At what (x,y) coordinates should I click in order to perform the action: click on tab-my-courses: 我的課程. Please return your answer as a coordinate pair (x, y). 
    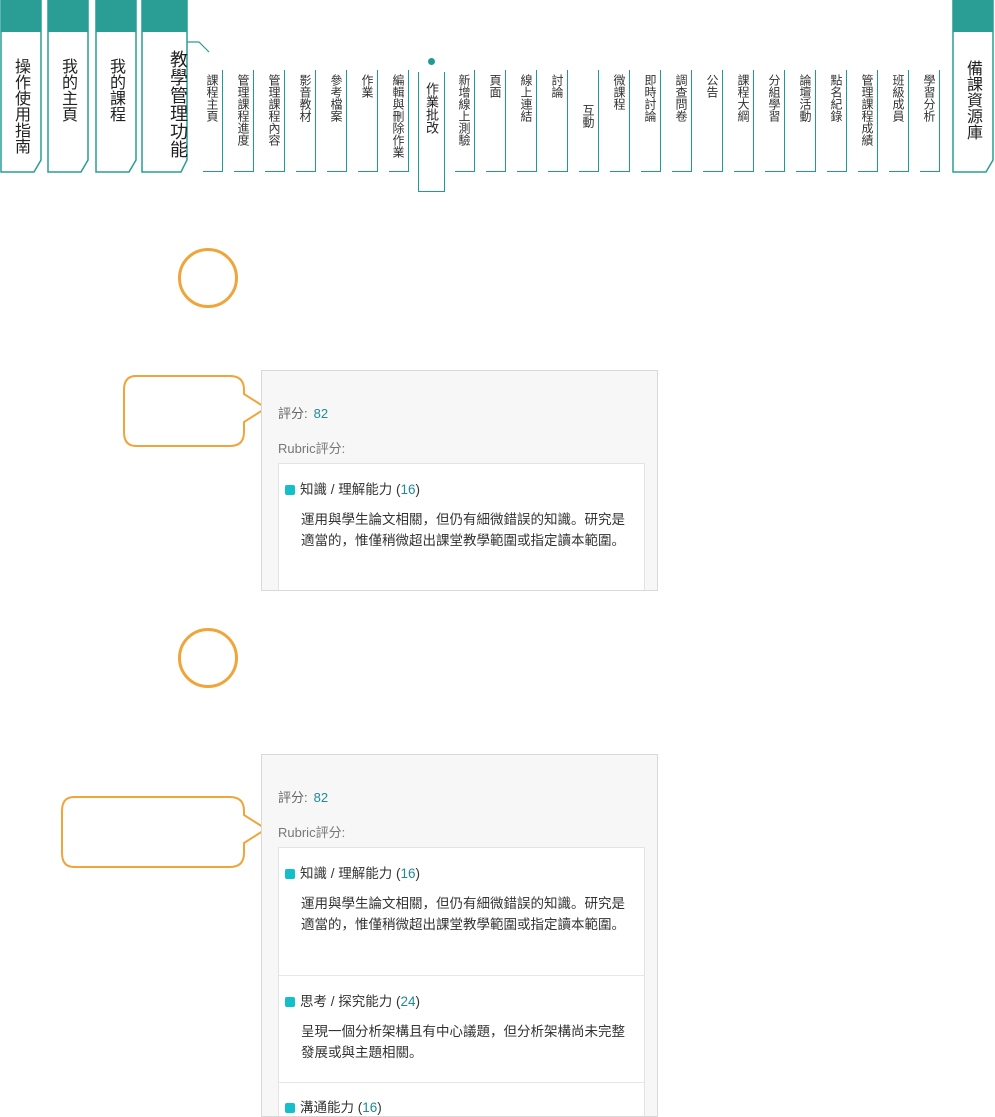
    Looking at the image, I should click on (116, 87).